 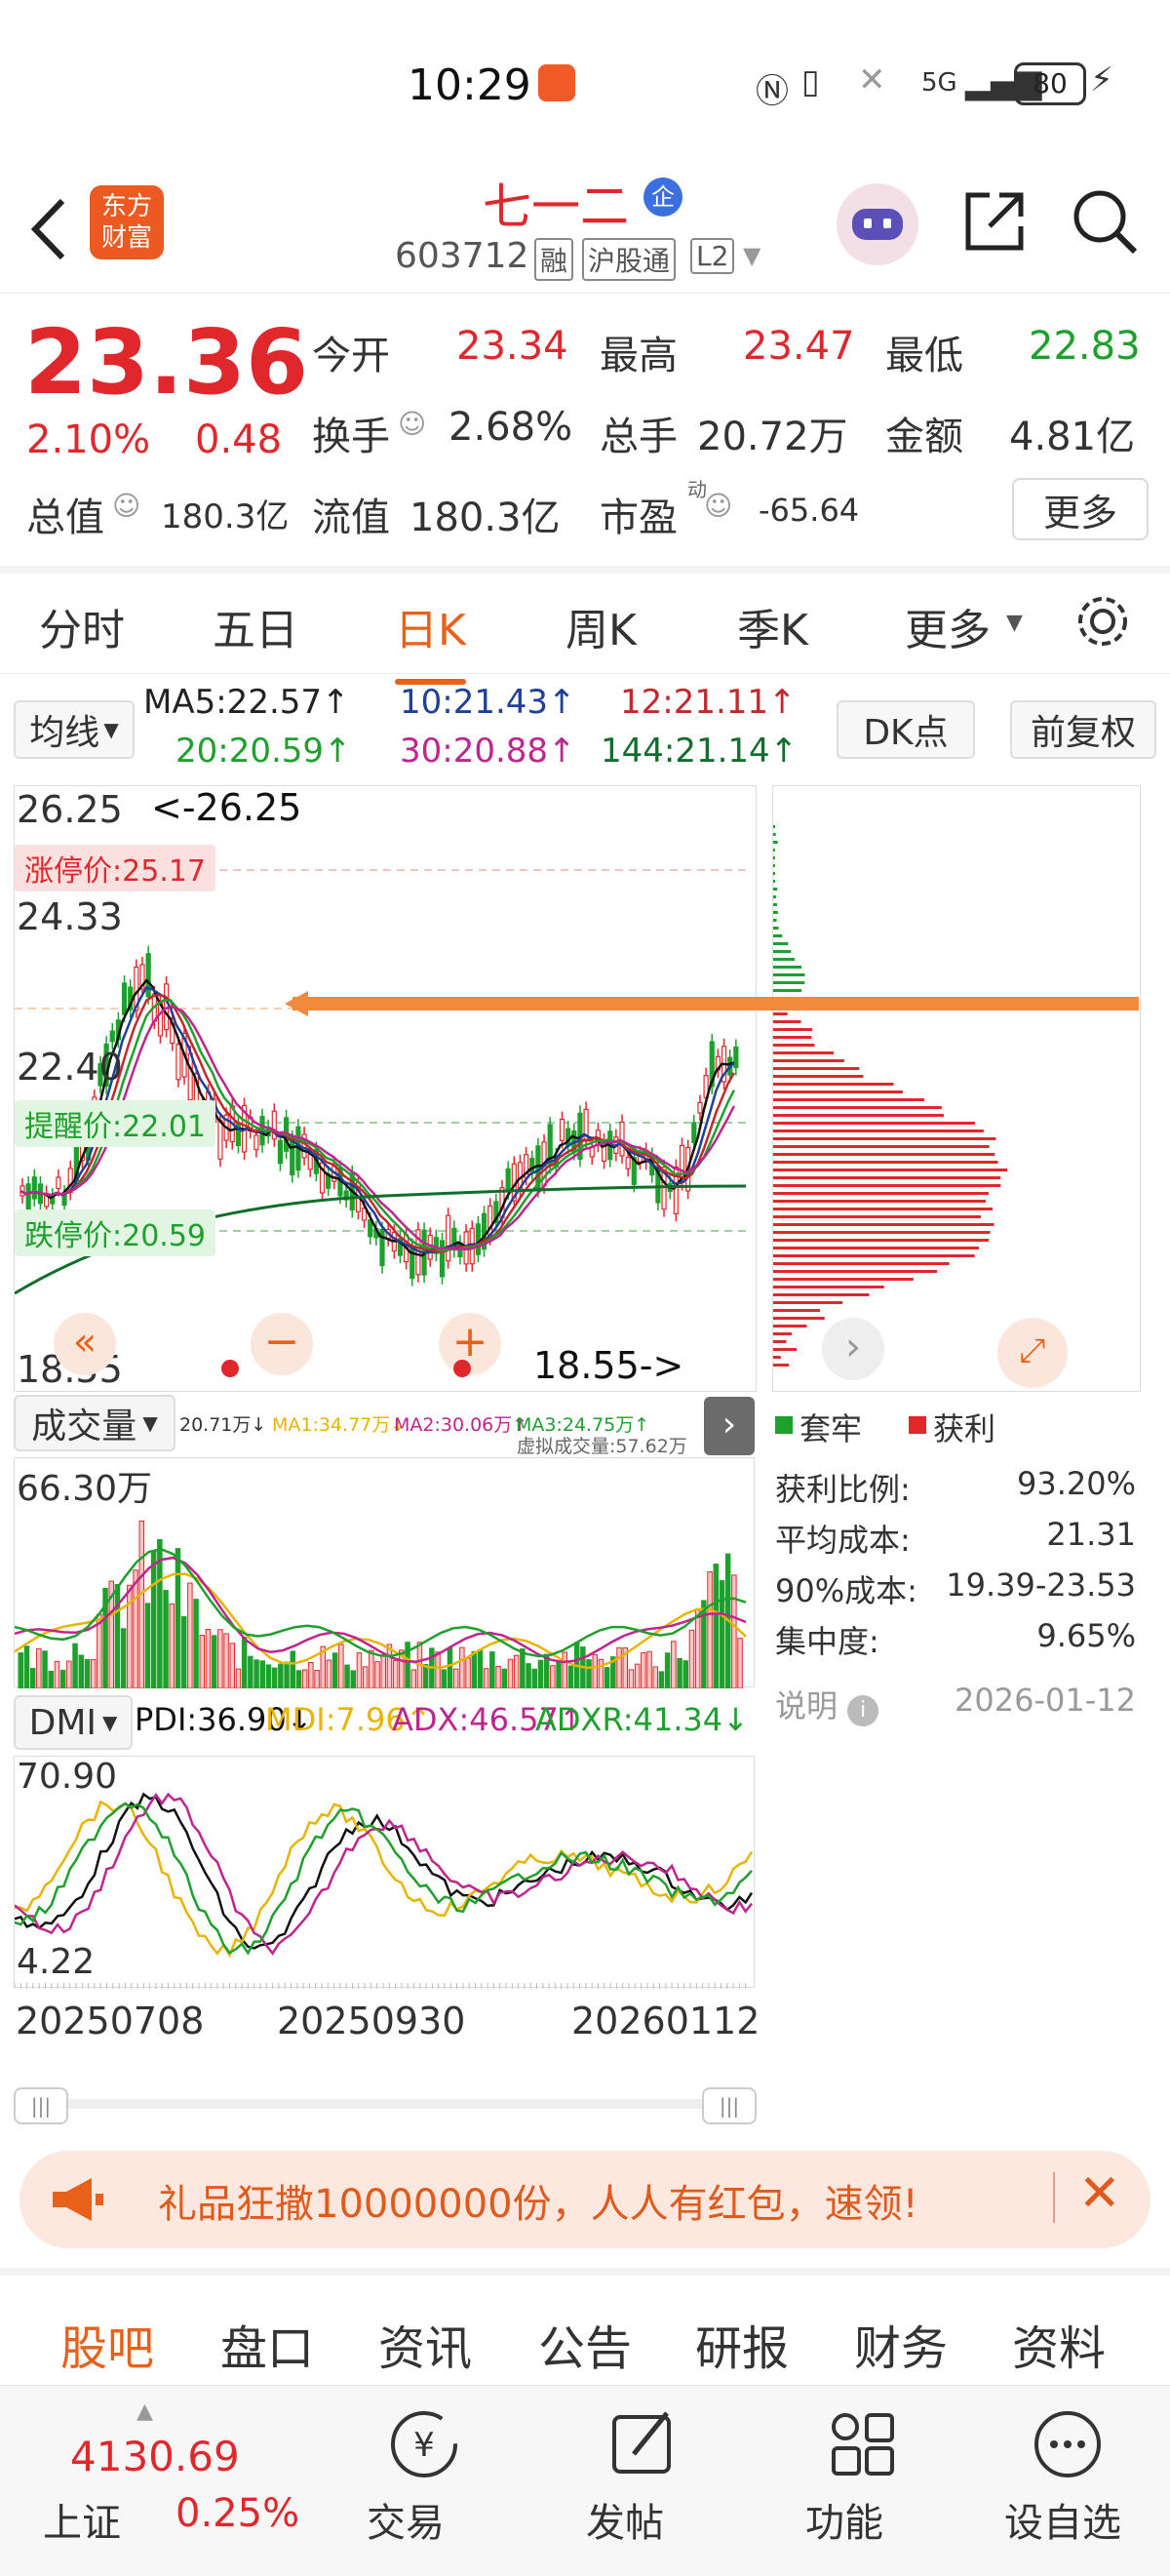 What do you see at coordinates (806, 1705) in the screenshot?
I see `chip-note-label: 说明` at bounding box center [806, 1705].